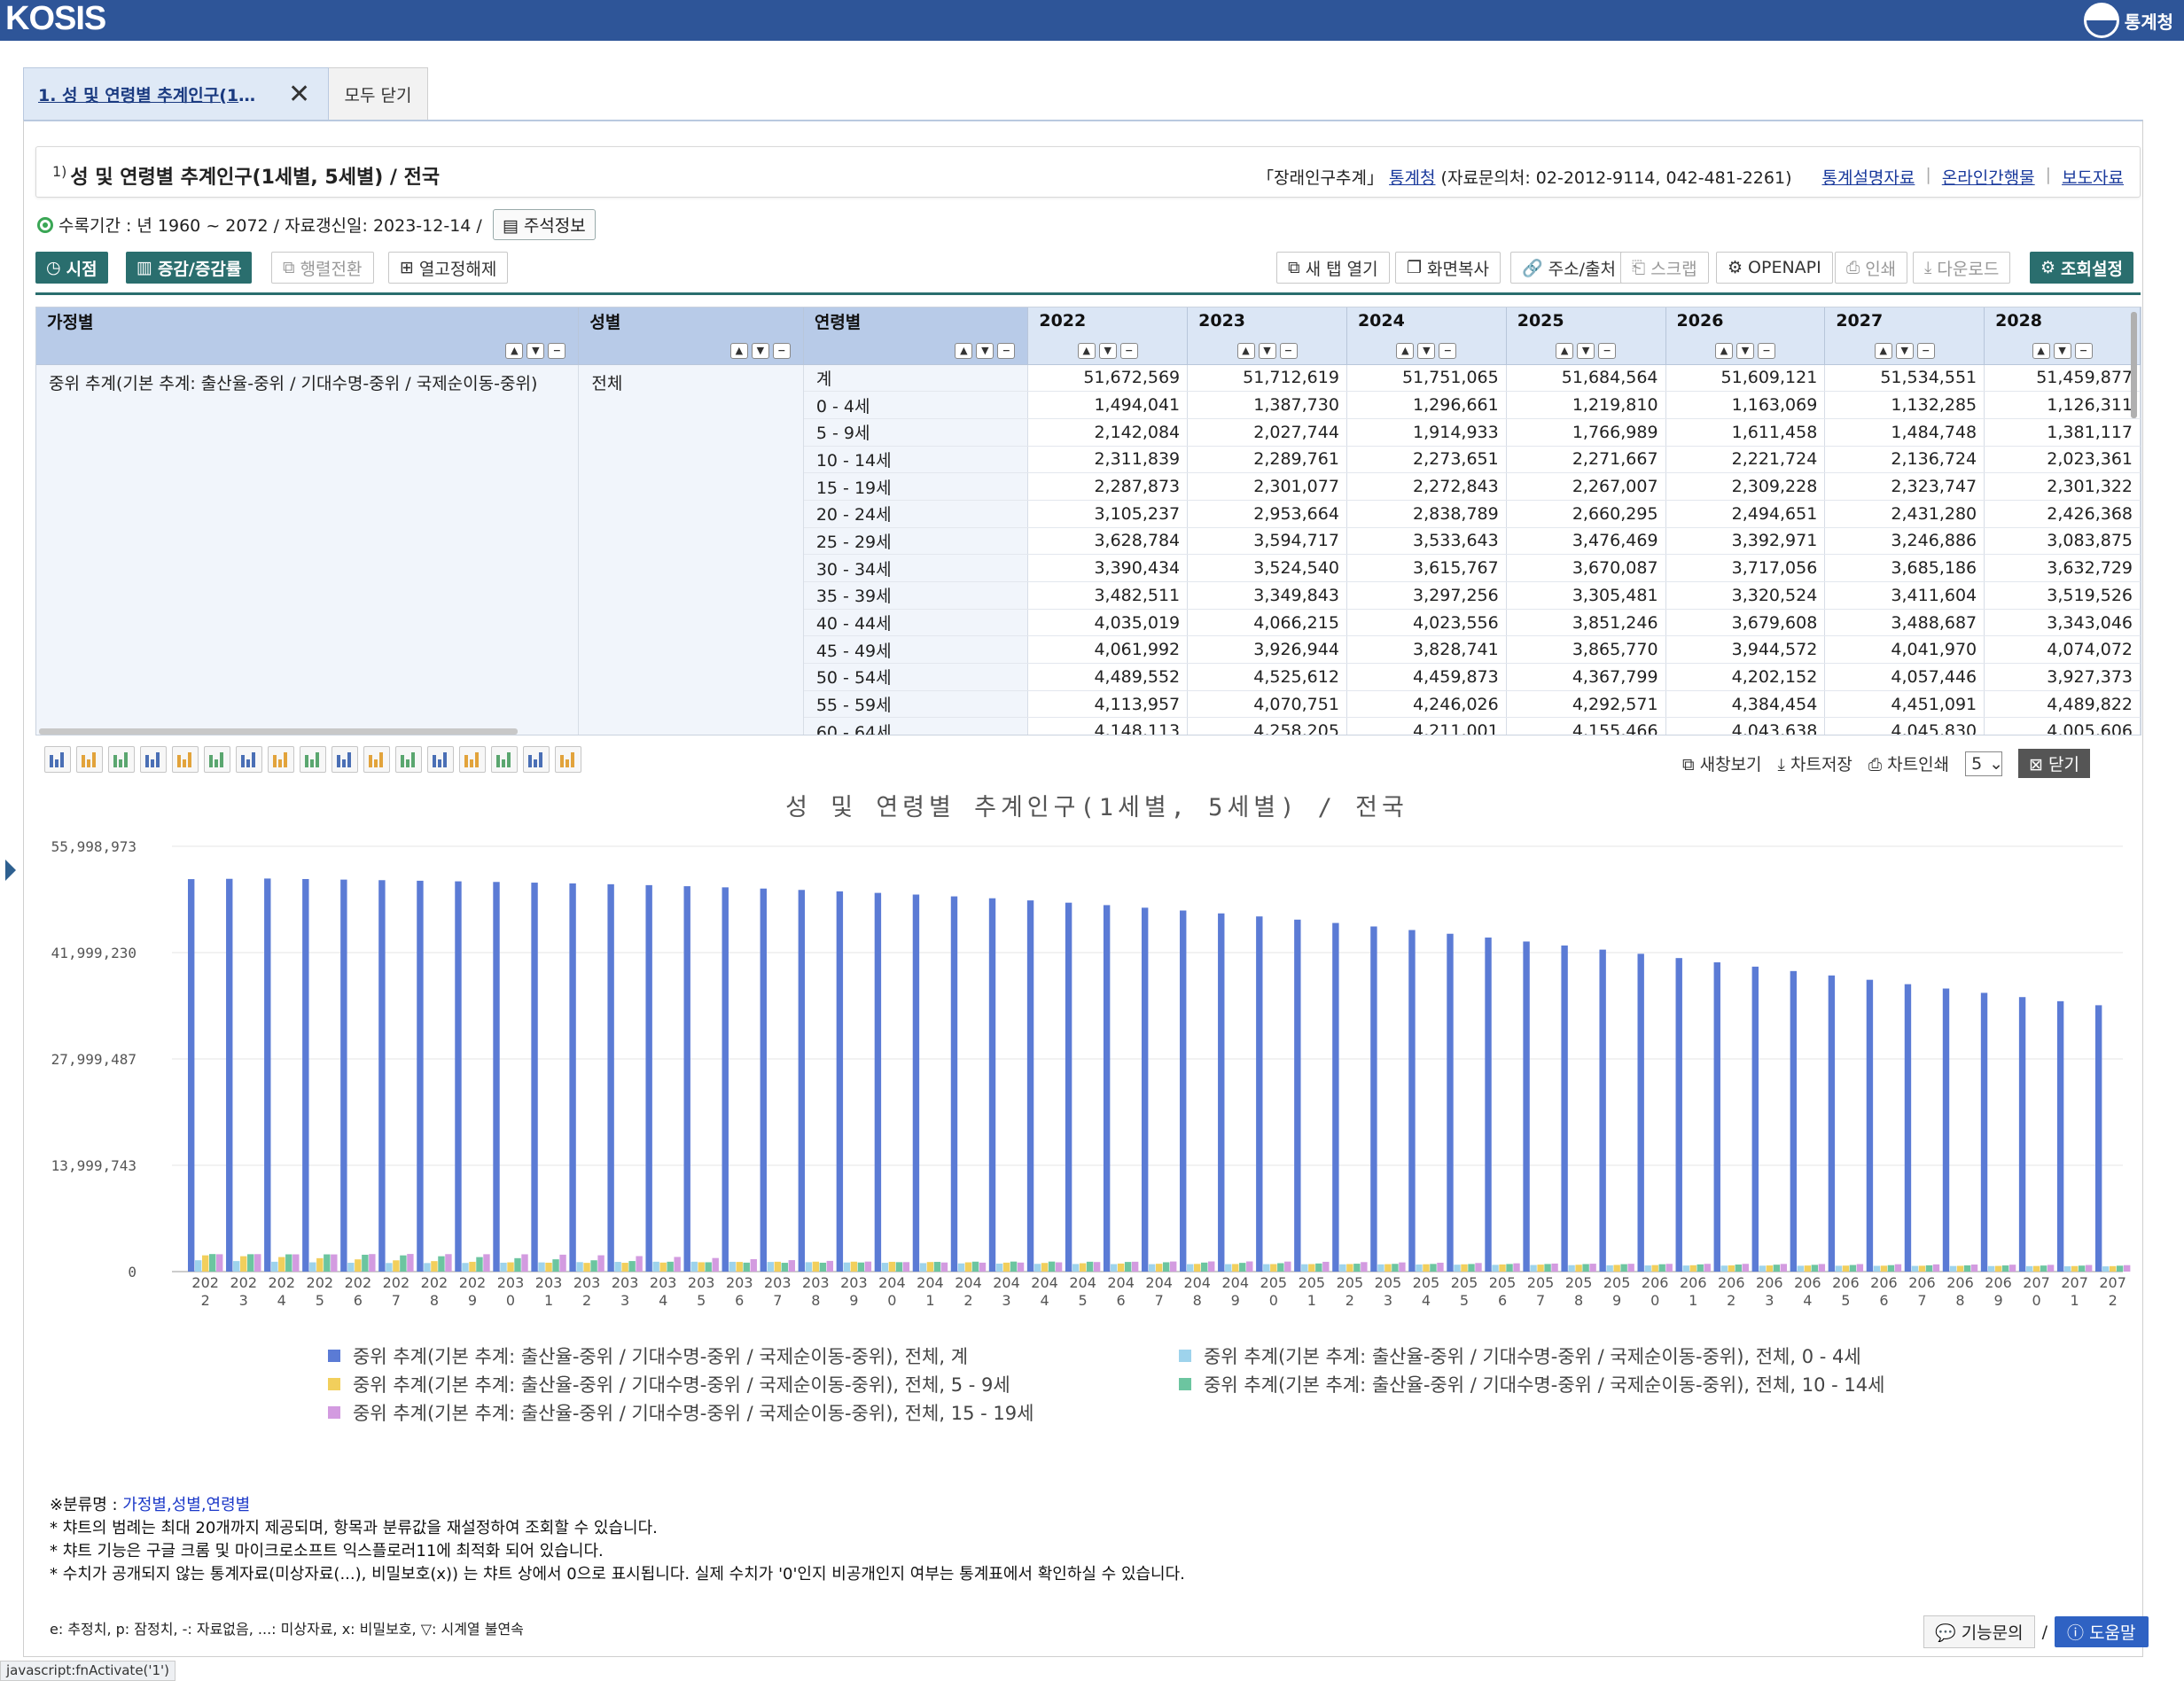 The image size is (2184, 1681). Describe the element at coordinates (2062, 321) in the screenshot. I see `header-year: 2028` at that location.